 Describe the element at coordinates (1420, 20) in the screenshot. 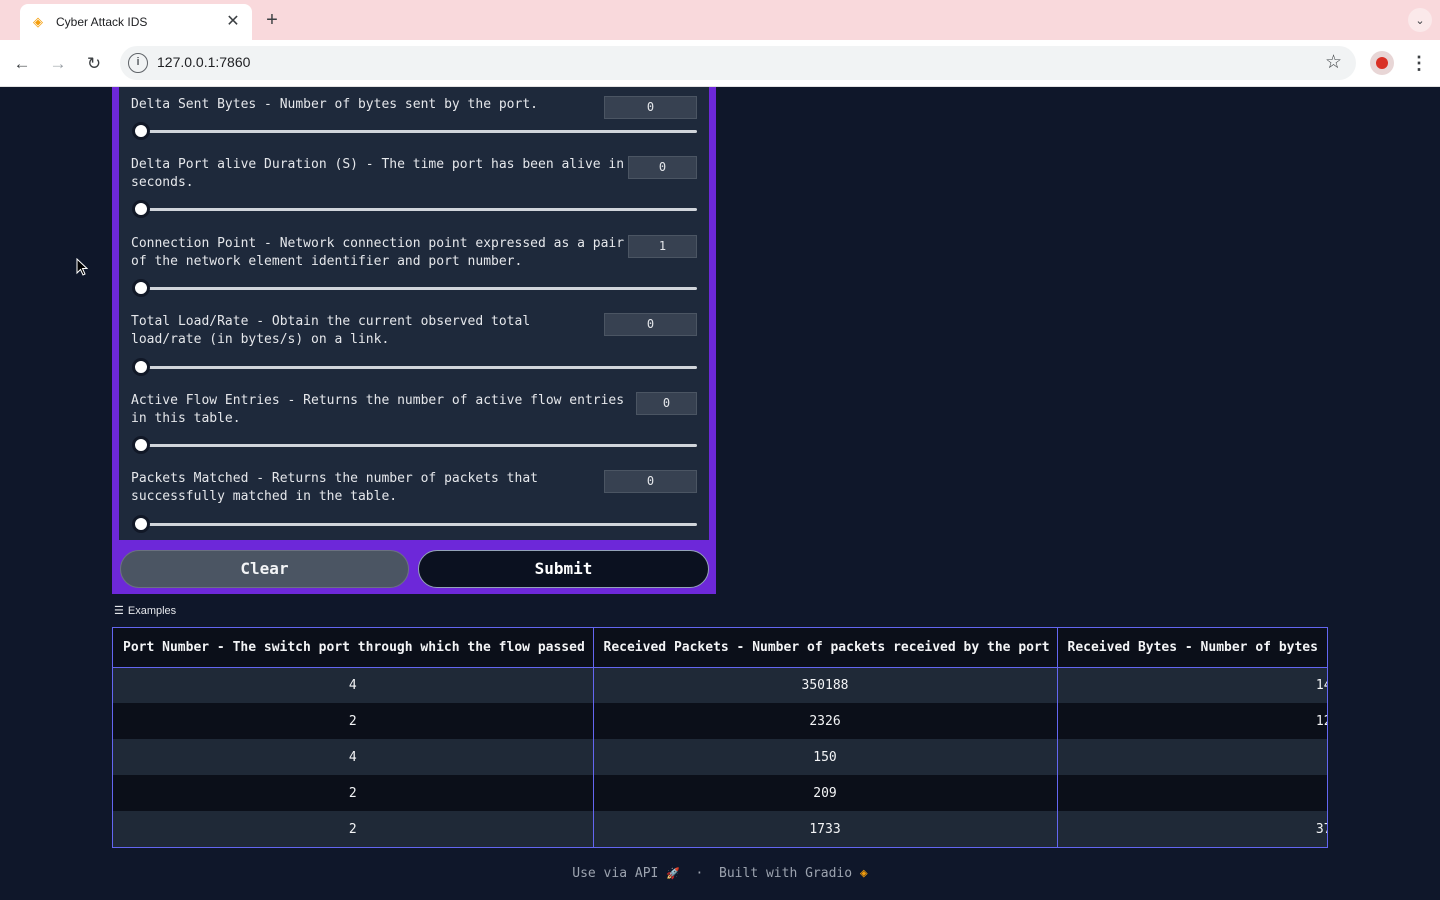

I see `tab-search-icon: ⌄` at that location.